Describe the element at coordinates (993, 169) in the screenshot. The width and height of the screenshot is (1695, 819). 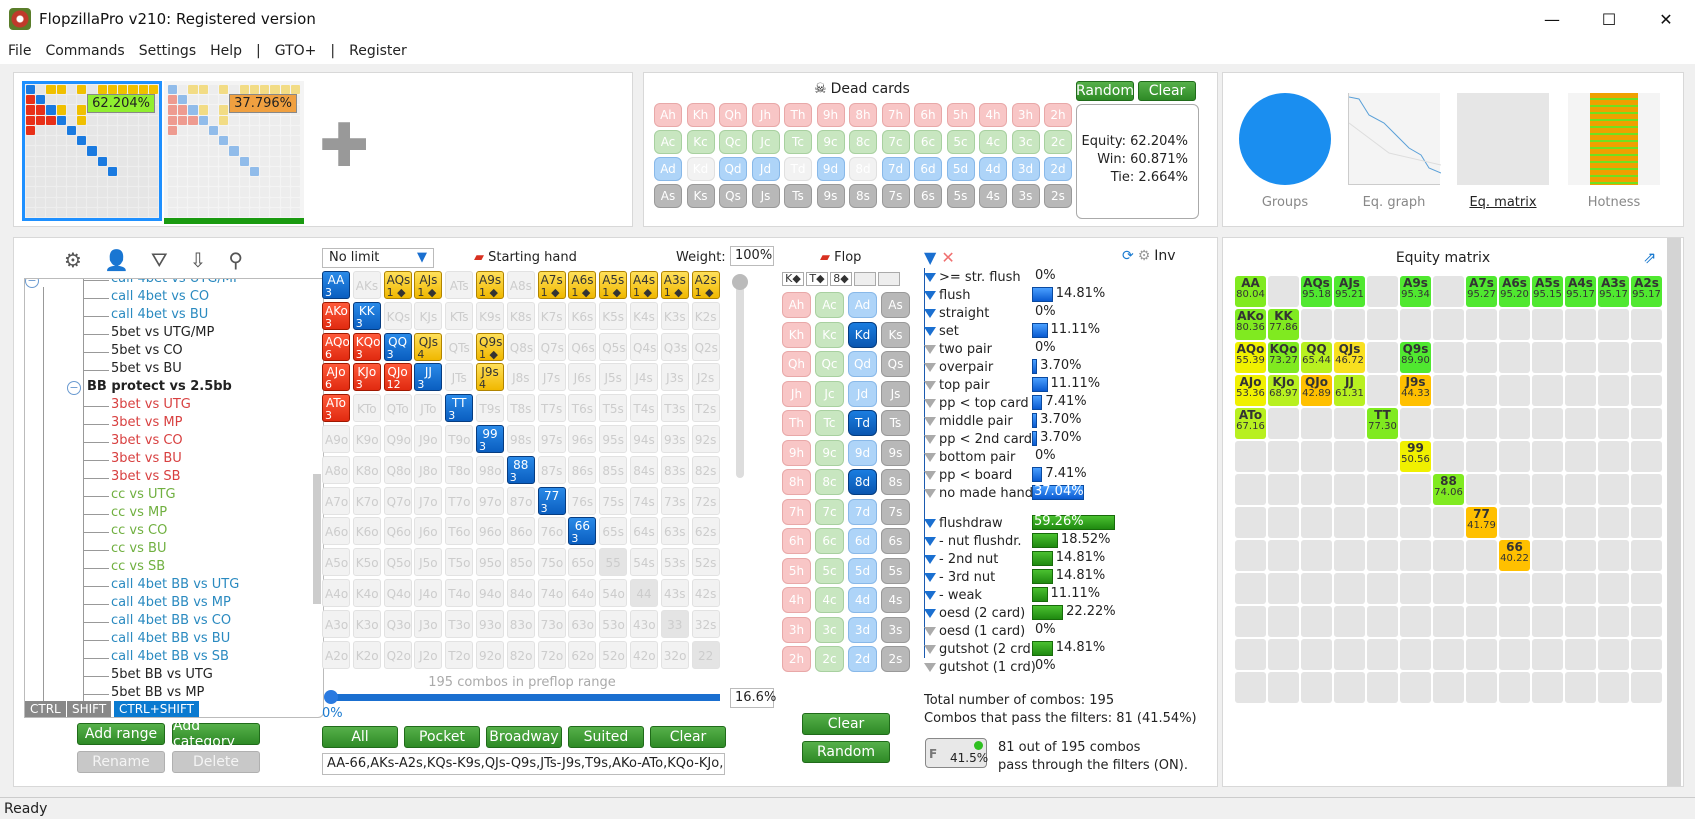
I see `dead-card-4d: 4d` at that location.